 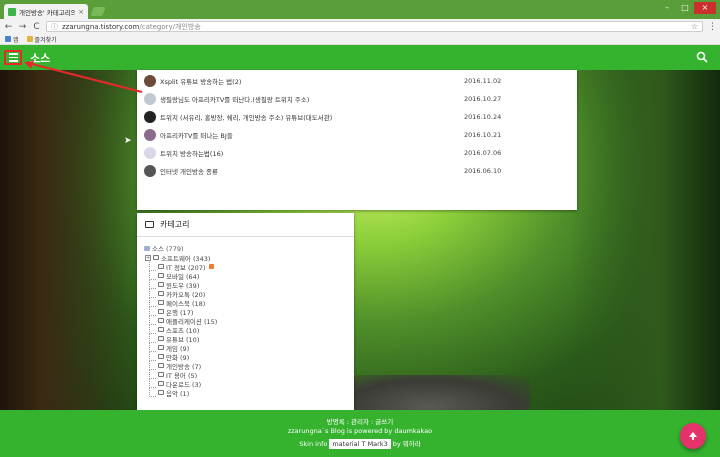 I want to click on post-title: 아프리카TV를 떠나는 BJ들, so click(x=196, y=135).